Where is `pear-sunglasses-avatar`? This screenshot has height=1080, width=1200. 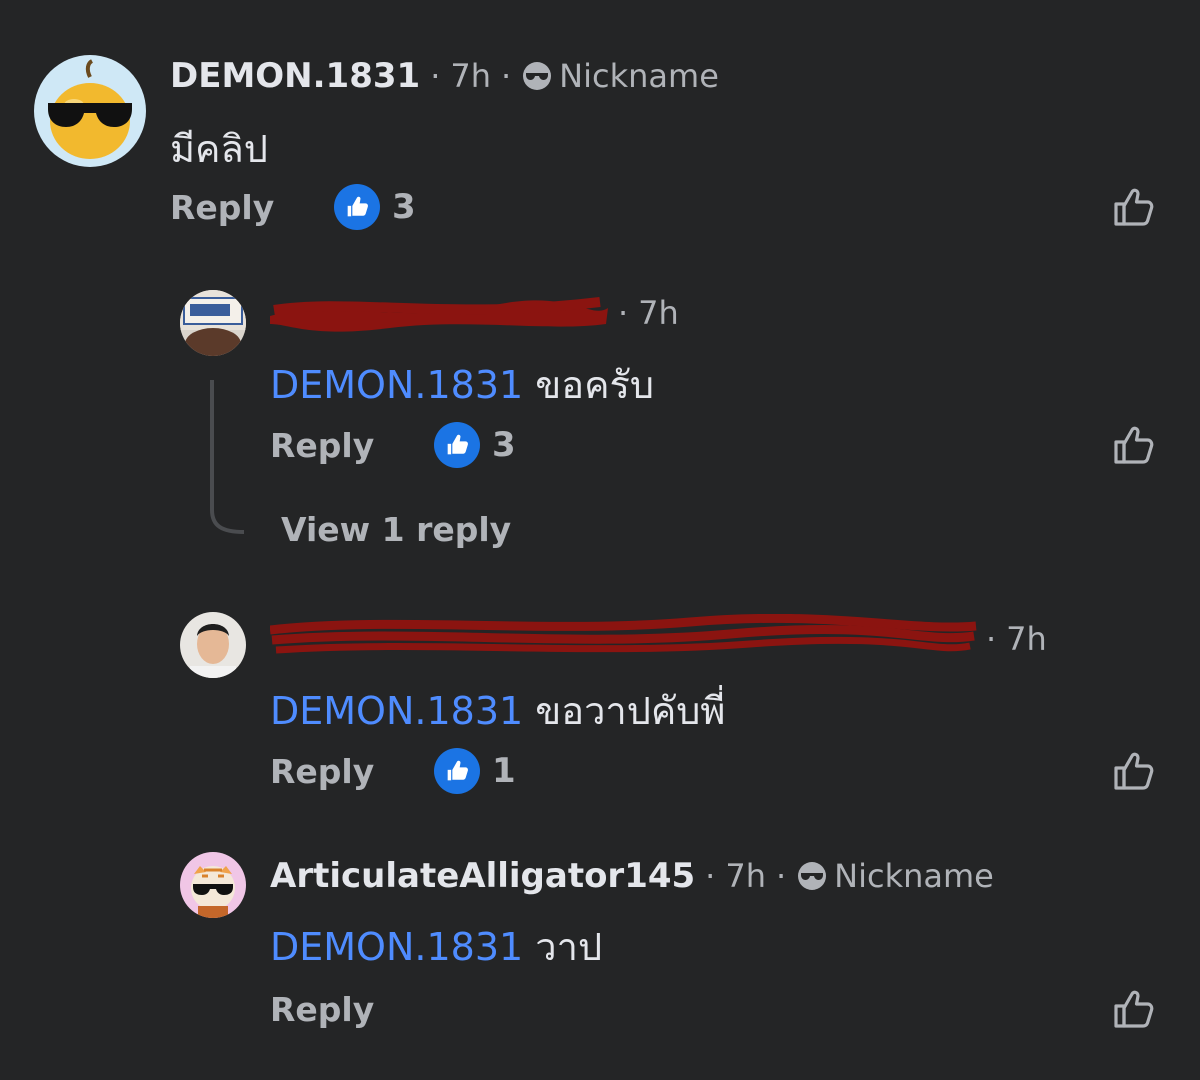 pear-sunglasses-avatar is located at coordinates (90, 109).